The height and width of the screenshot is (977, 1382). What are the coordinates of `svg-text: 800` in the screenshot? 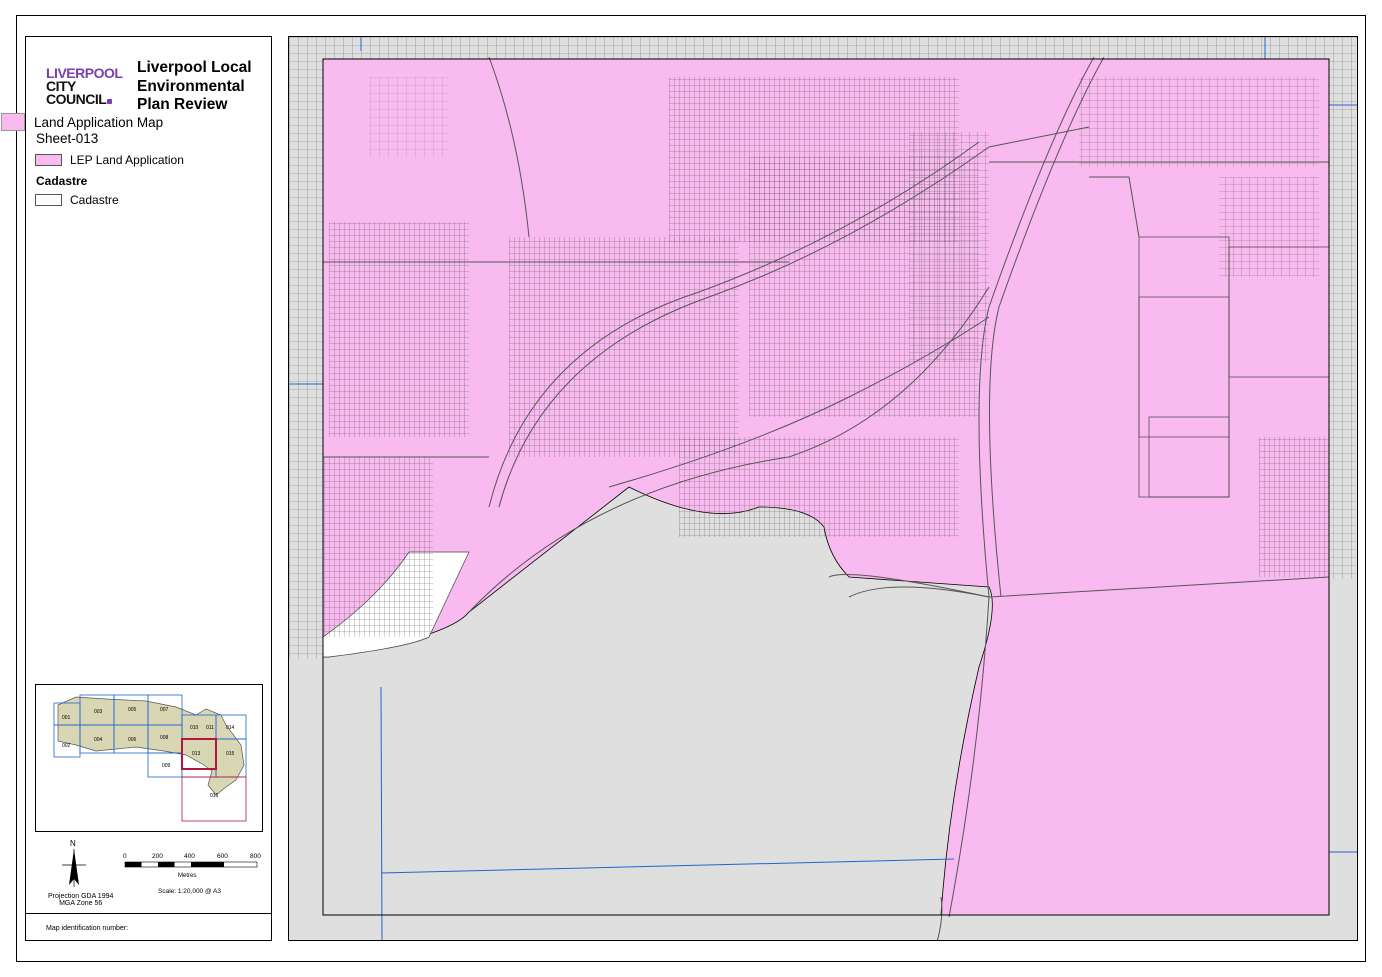 It's located at (255, 856).